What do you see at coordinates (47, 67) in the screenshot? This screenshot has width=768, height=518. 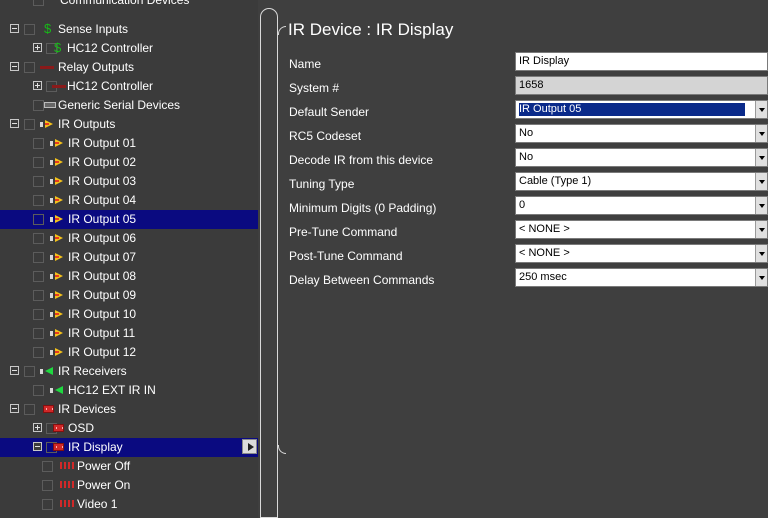 I see `relay-icon` at bounding box center [47, 67].